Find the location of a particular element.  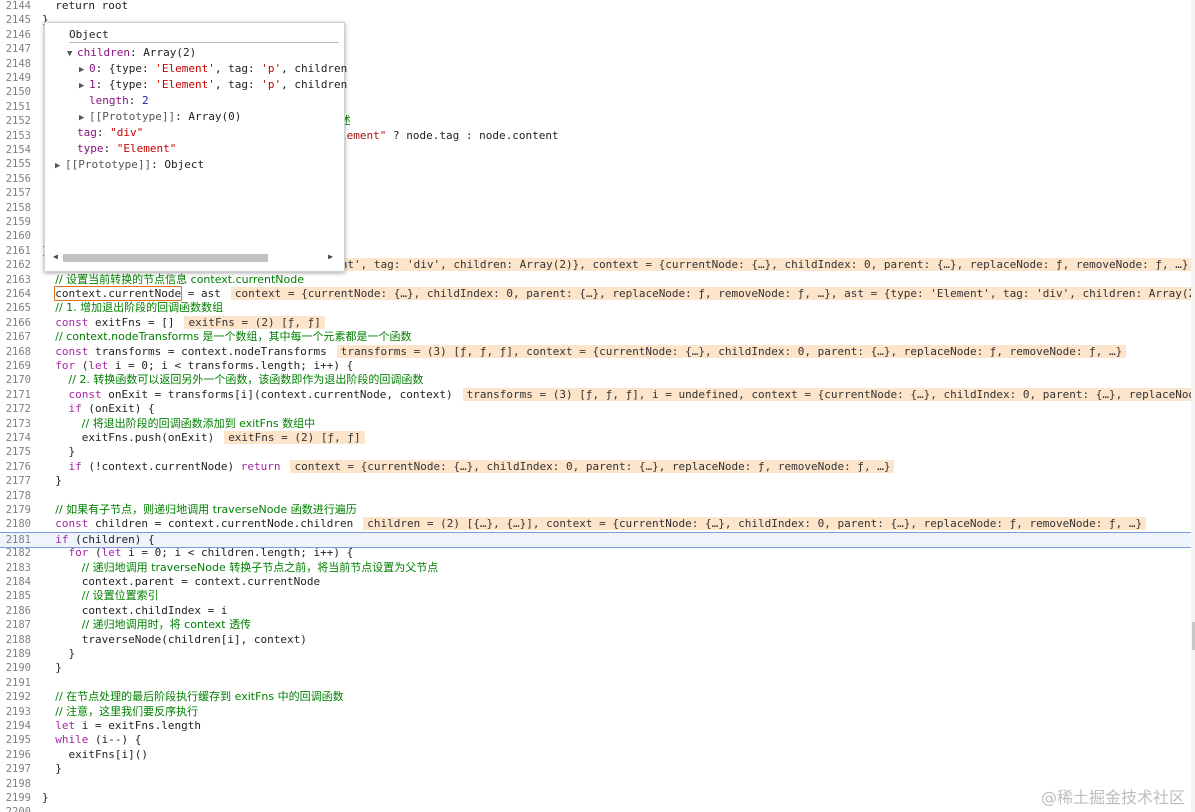

code-line: 2165 // 1. 增加退出阶段的回调函数数组 is located at coordinates (595, 308).